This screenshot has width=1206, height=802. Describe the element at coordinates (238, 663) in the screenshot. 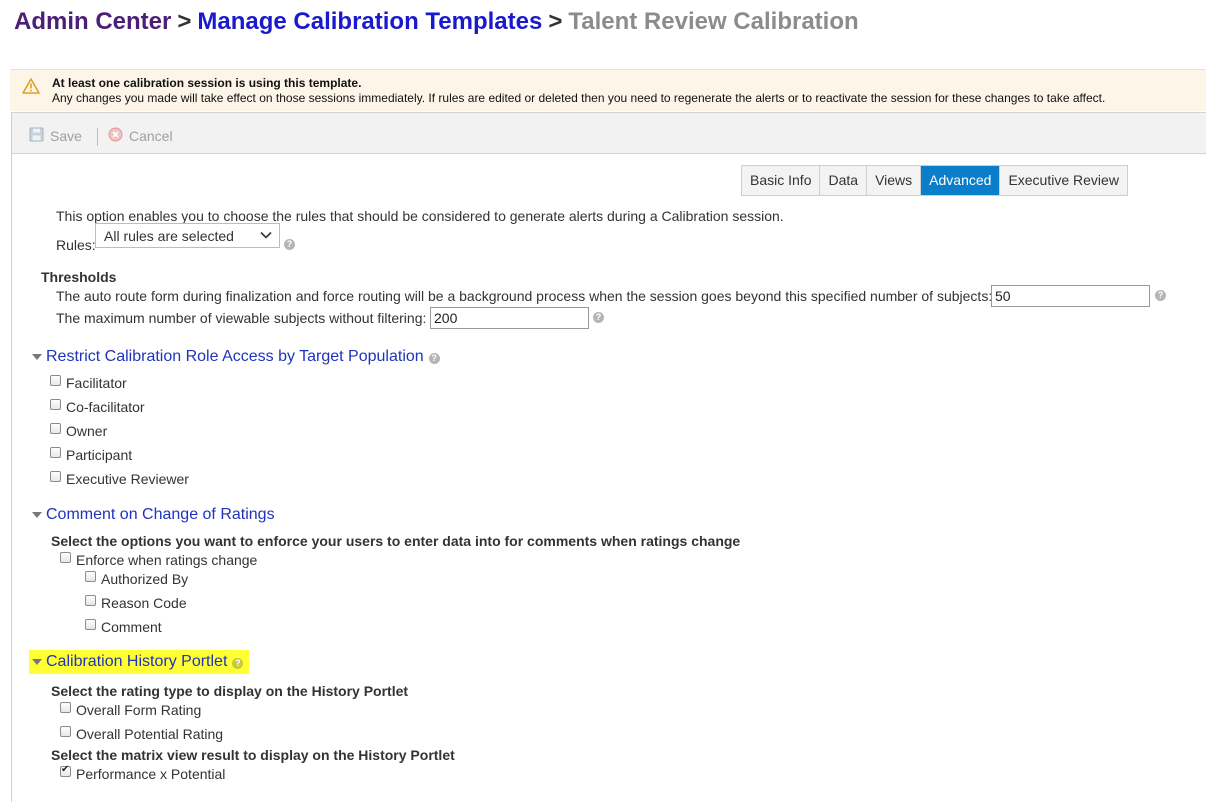

I see `history-portlet-help-icon: ?` at that location.